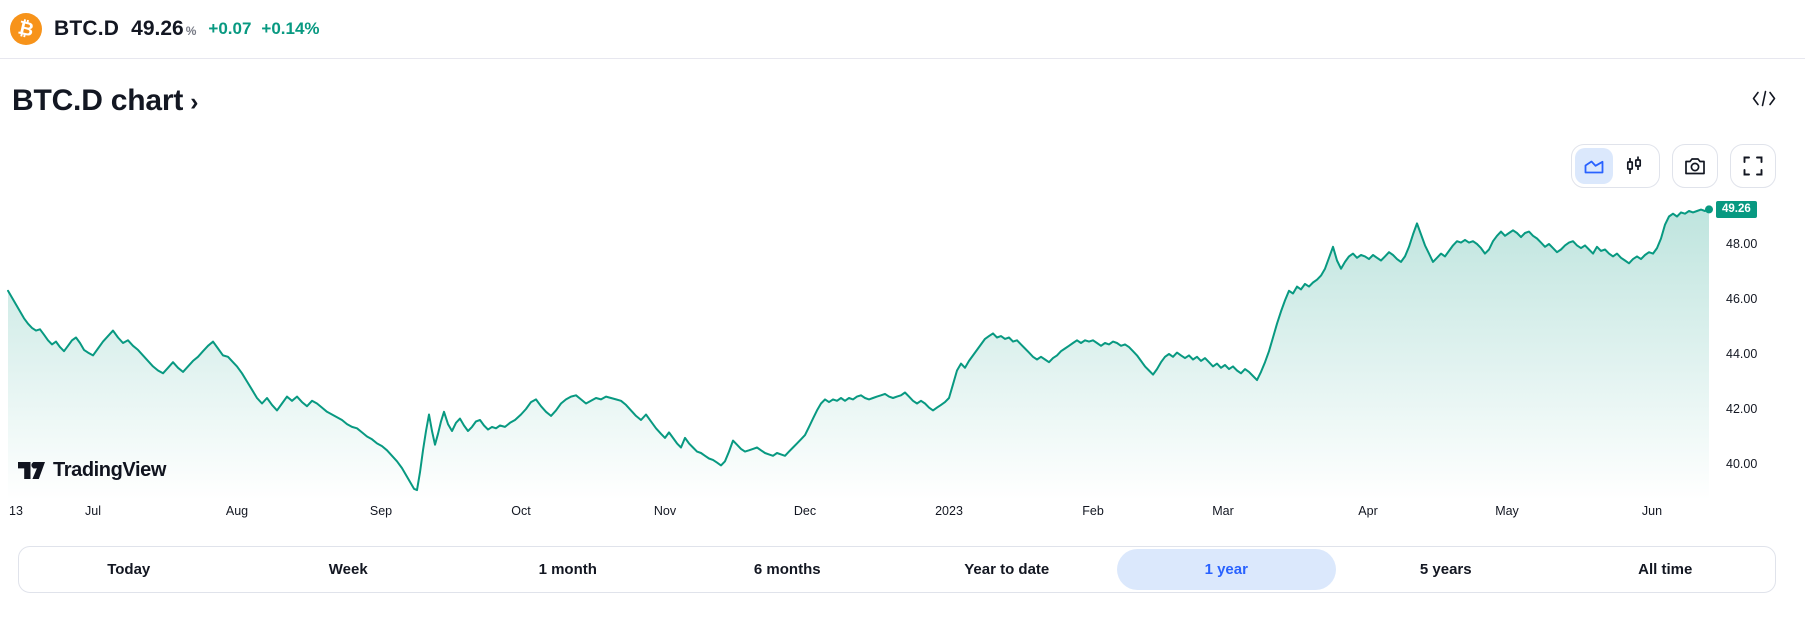  I want to click on chart-title-link: BTC.D chart ›, so click(105, 101).